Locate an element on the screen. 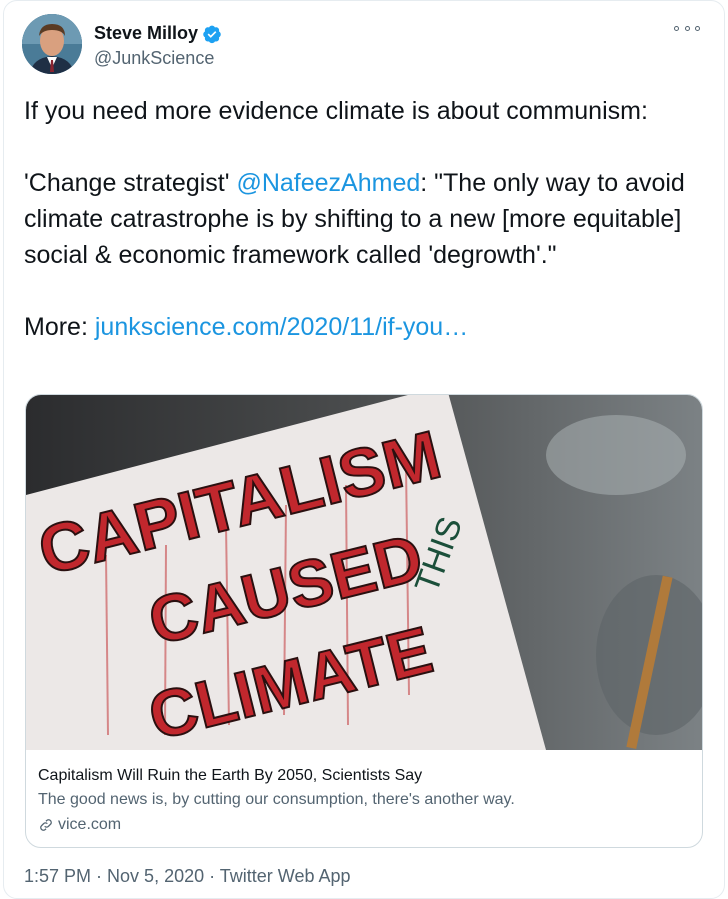 Image resolution: width=728 pixels, height=899 pixels. author-name: Steve Milloy is located at coordinates (146, 33).